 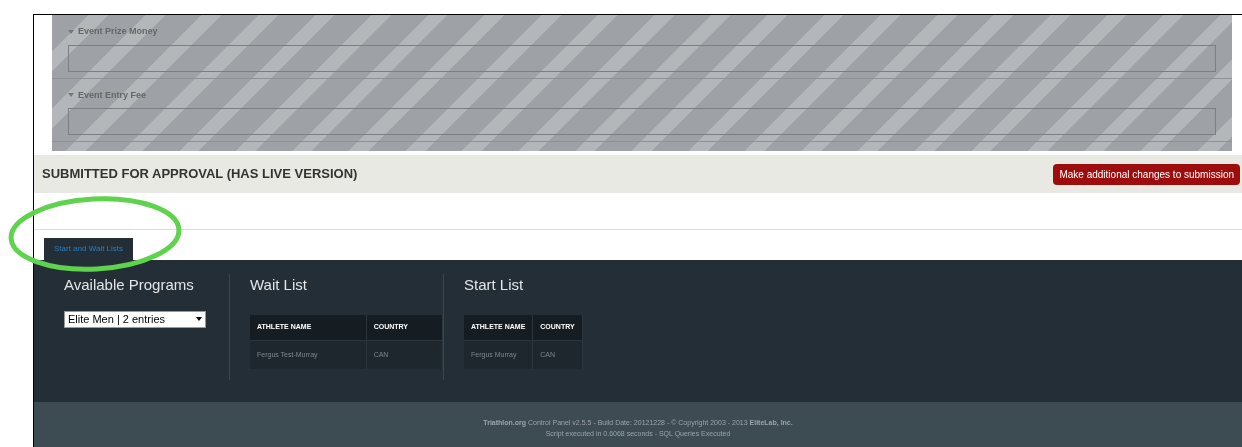 I want to click on panel-heading: Start List, so click(x=494, y=285).